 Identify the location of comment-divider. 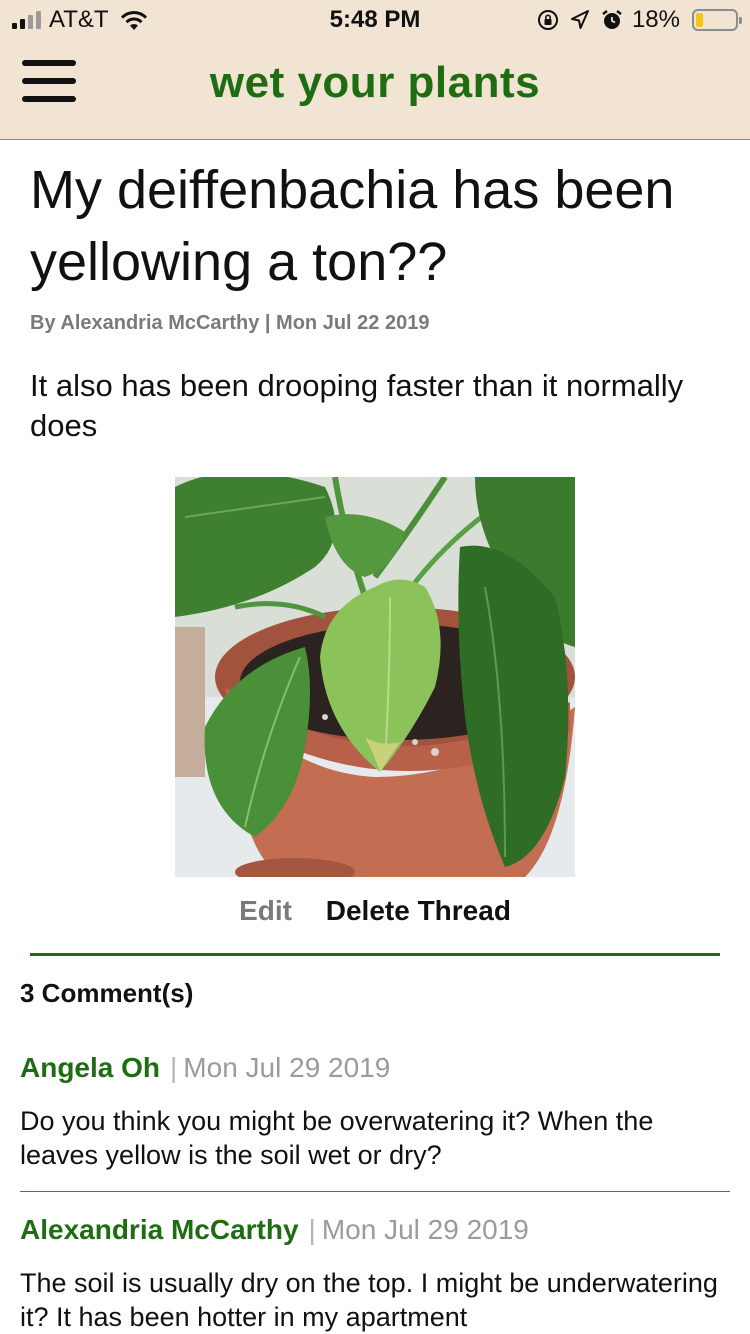
(375, 1191).